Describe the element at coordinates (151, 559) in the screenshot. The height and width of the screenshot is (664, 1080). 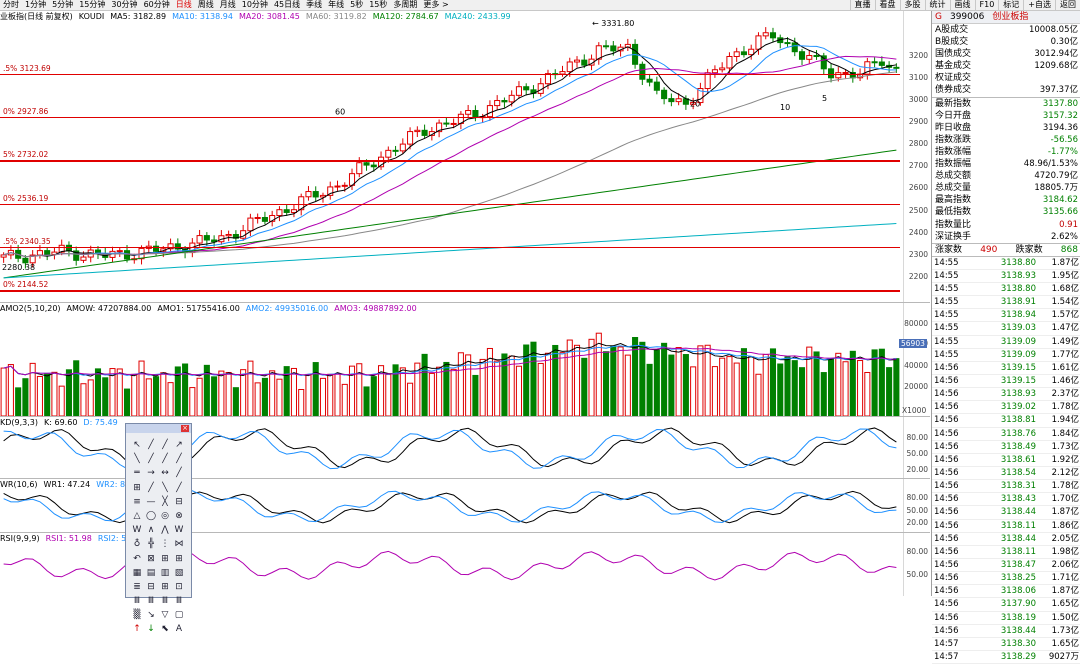
I see `tool-icon-33: ⊠` at that location.